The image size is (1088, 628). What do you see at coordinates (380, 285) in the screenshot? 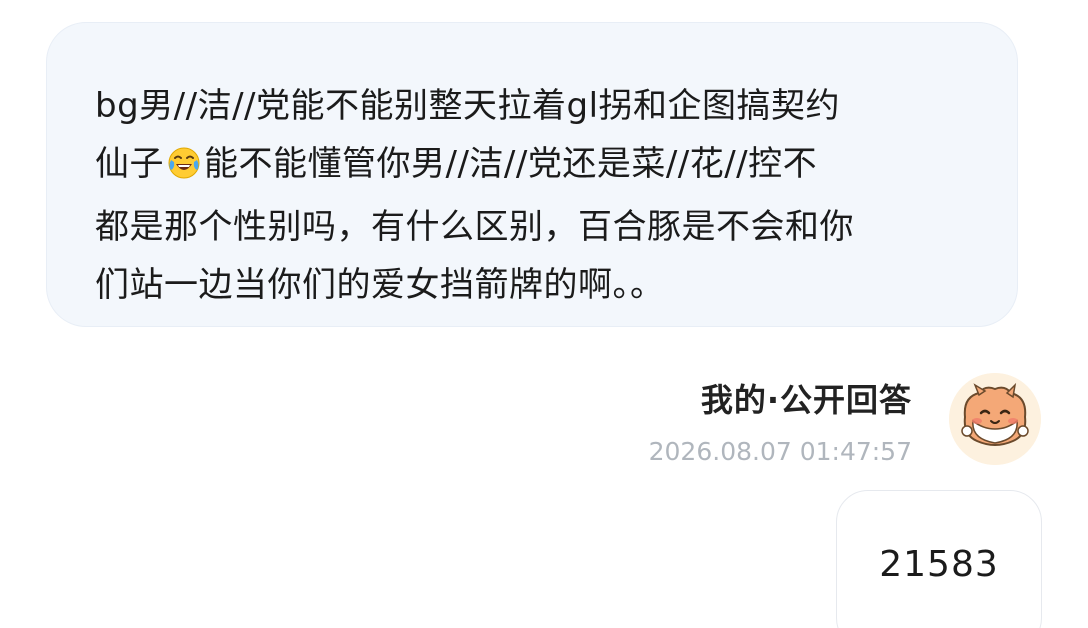
I see `question-line-4: 们站一边当你们的爱女挡箭牌的啊。。` at bounding box center [380, 285].